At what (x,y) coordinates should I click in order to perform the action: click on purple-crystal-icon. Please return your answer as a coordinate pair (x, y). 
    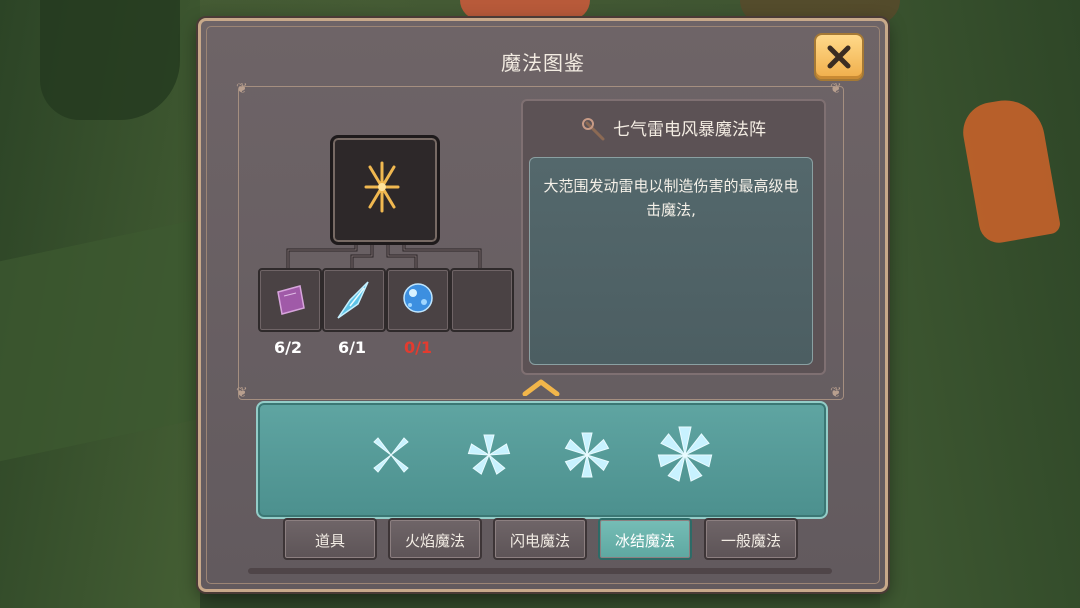
    Looking at the image, I should click on (291, 300).